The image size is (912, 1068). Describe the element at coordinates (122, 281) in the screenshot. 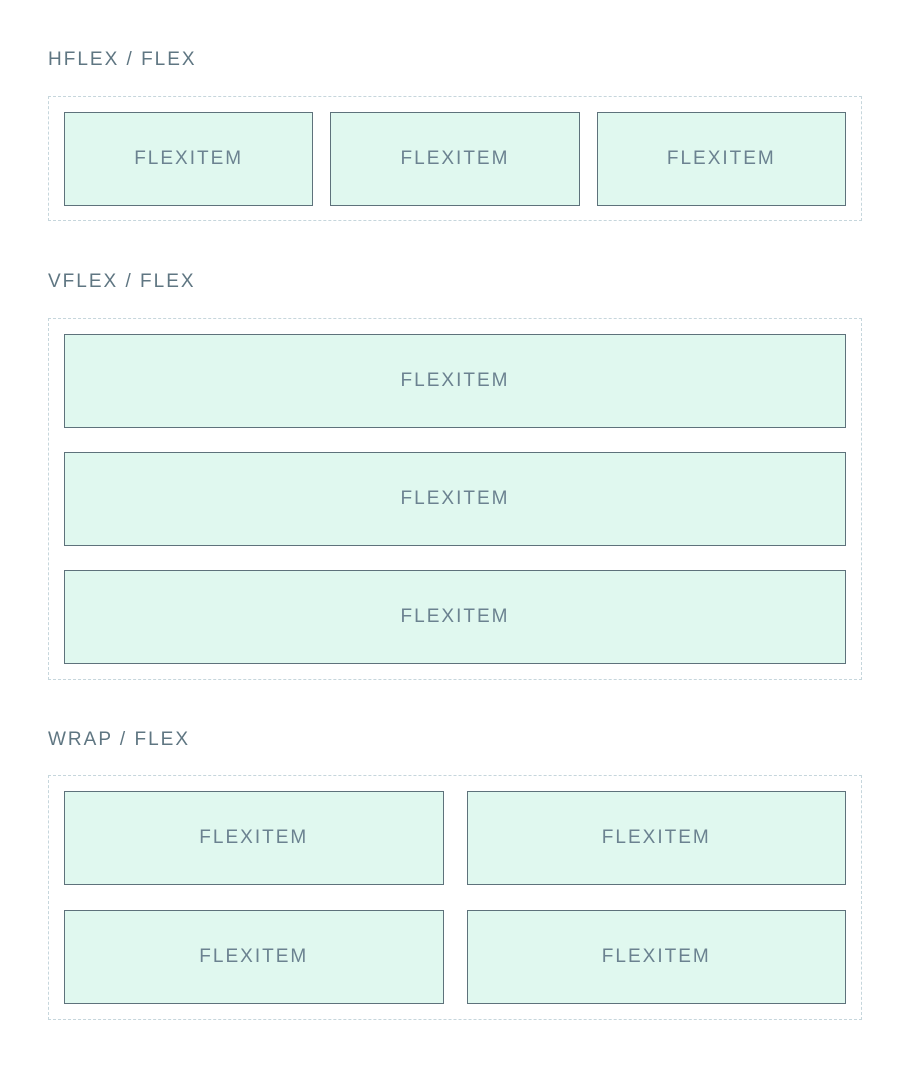

I see `vflex-section-label: VFLEX / FLEX` at that location.